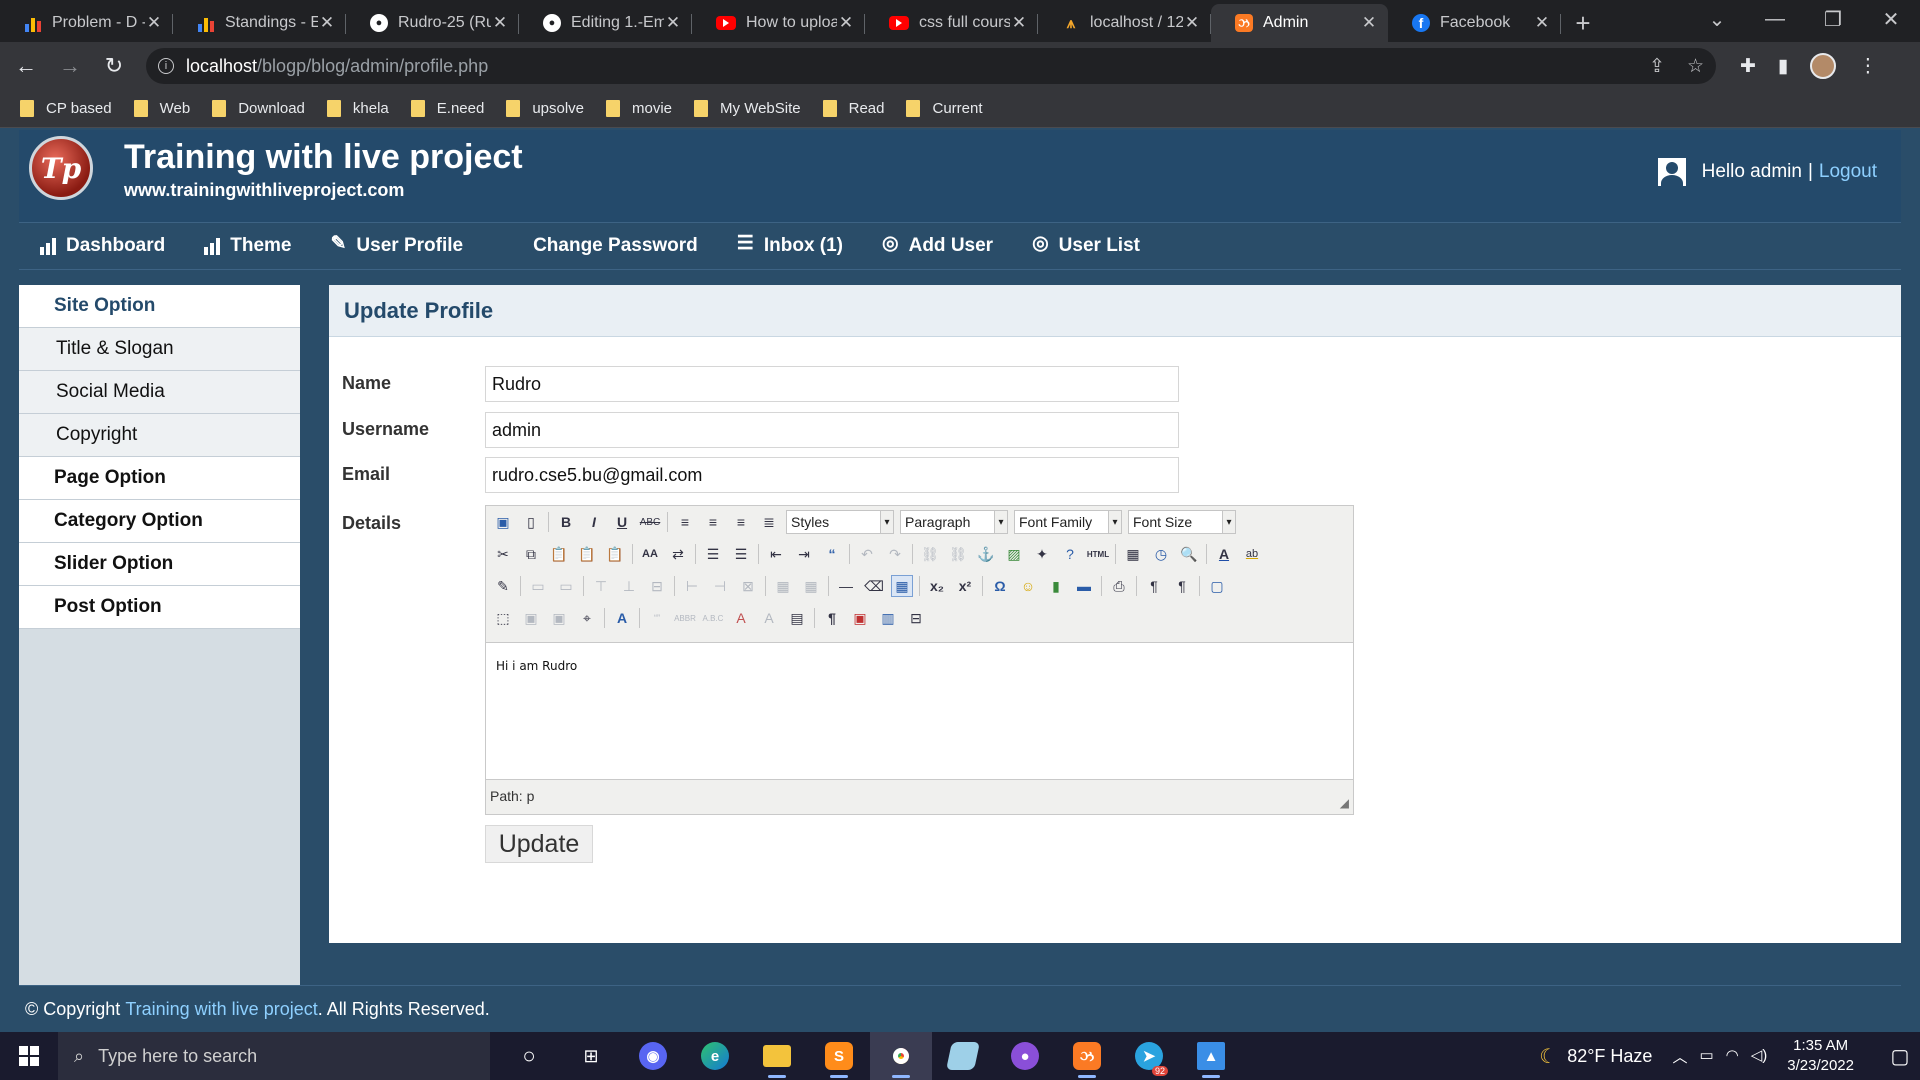 Image resolution: width=1920 pixels, height=1080 pixels. I want to click on insert-text-icon: A, so click(769, 618).